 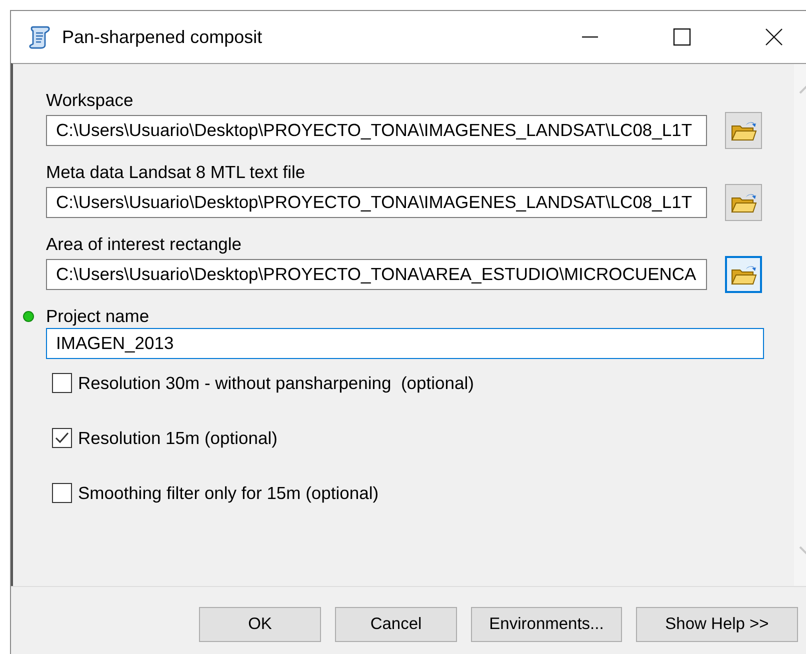 What do you see at coordinates (774, 37) in the screenshot?
I see `close-icon` at bounding box center [774, 37].